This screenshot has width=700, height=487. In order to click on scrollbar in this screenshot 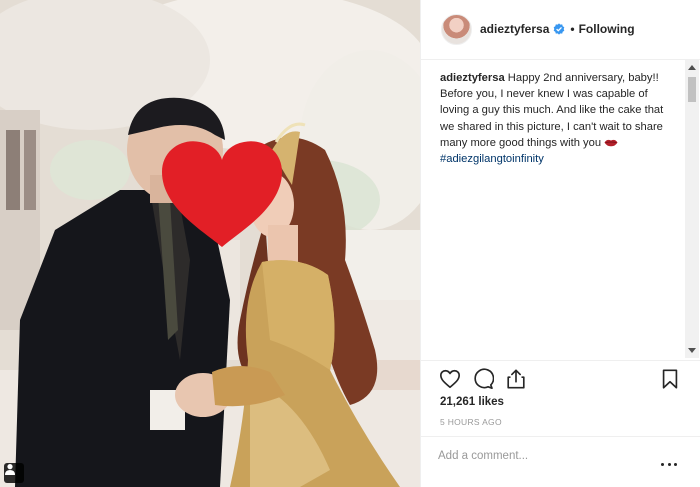, I will do `click(692, 209)`.